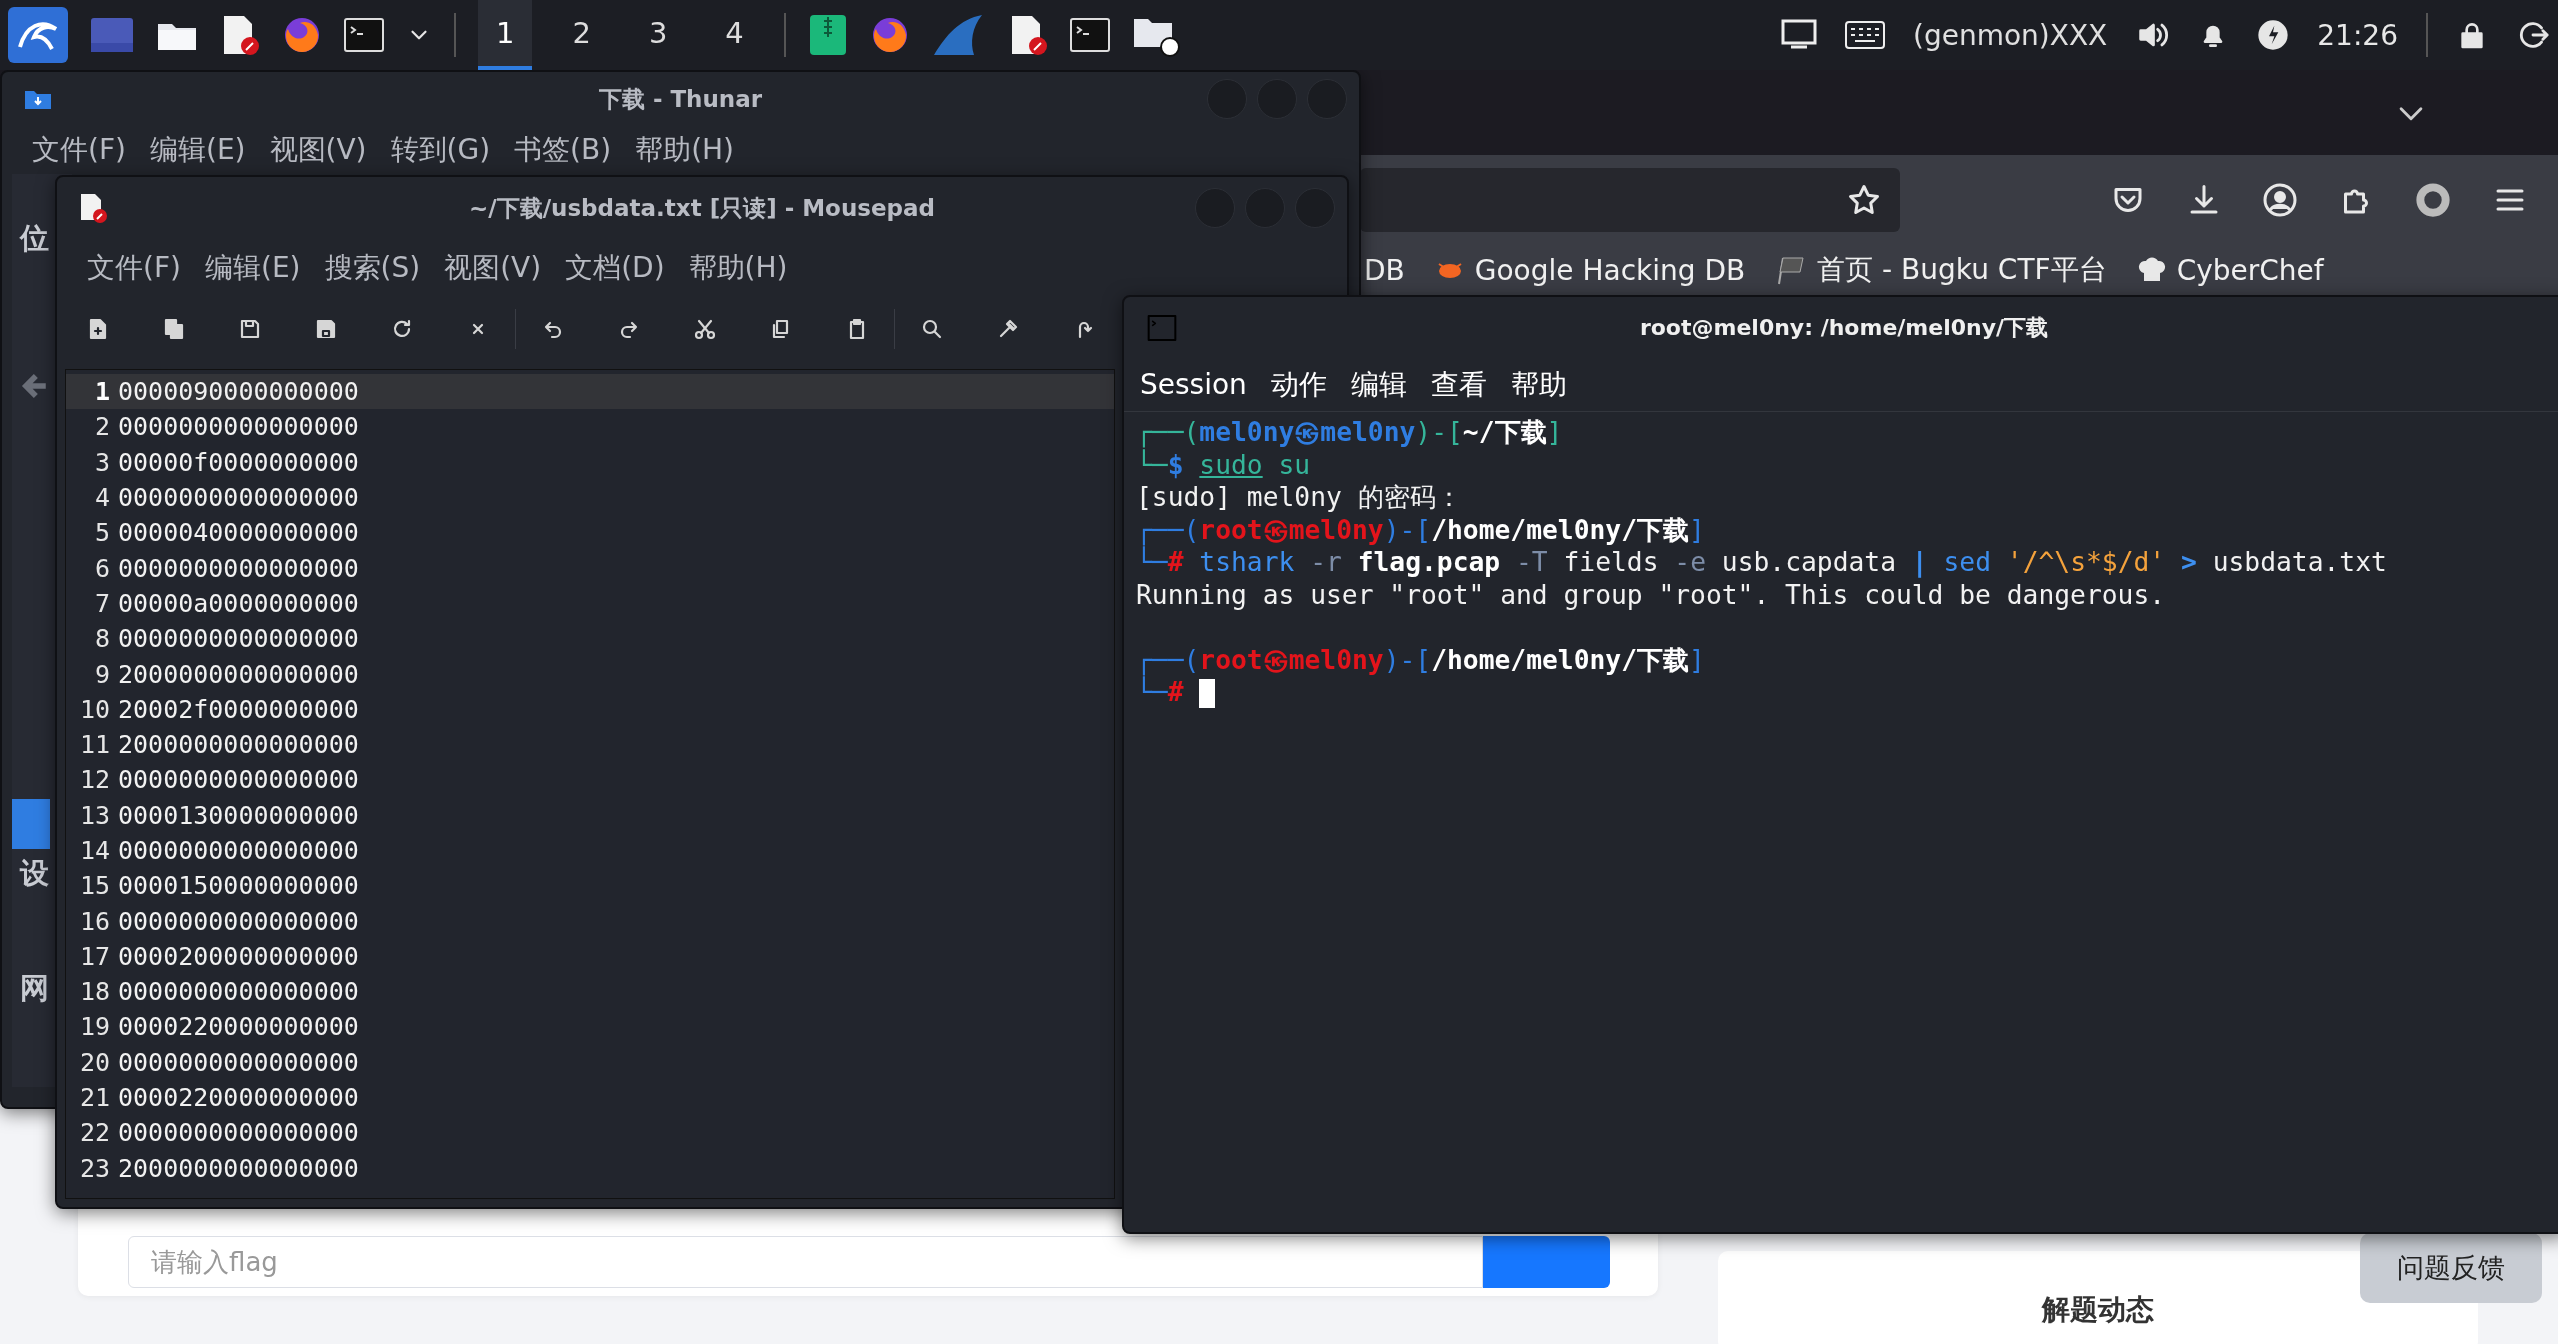 The height and width of the screenshot is (1344, 2558). What do you see at coordinates (372, 268) in the screenshot?
I see `menu-item: 搜索(S)` at bounding box center [372, 268].